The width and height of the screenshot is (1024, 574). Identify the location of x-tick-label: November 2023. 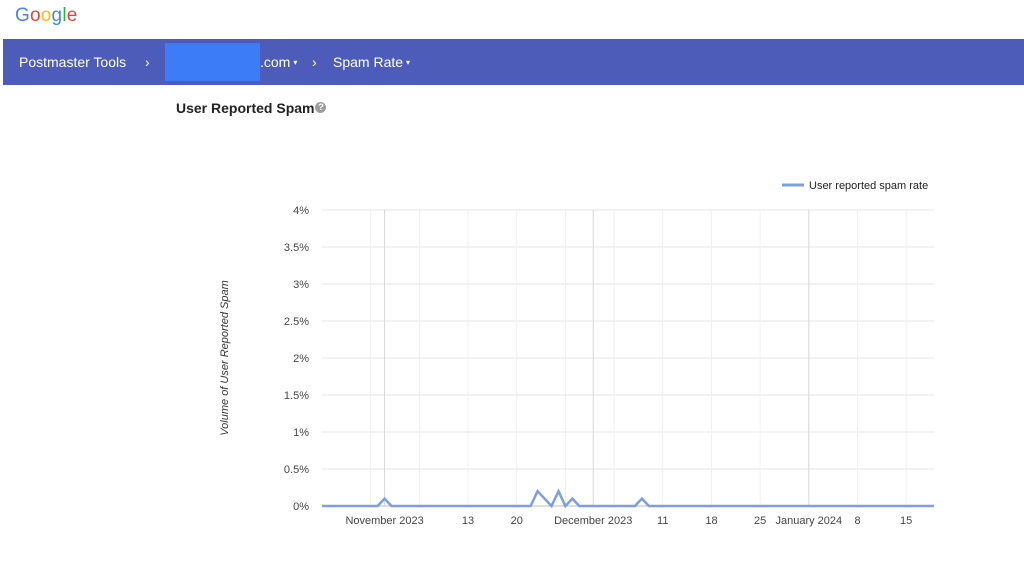
(384, 521).